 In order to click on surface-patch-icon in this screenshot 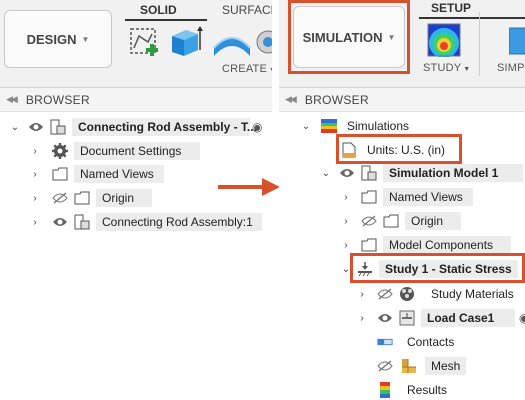, I will do `click(263, 44)`.